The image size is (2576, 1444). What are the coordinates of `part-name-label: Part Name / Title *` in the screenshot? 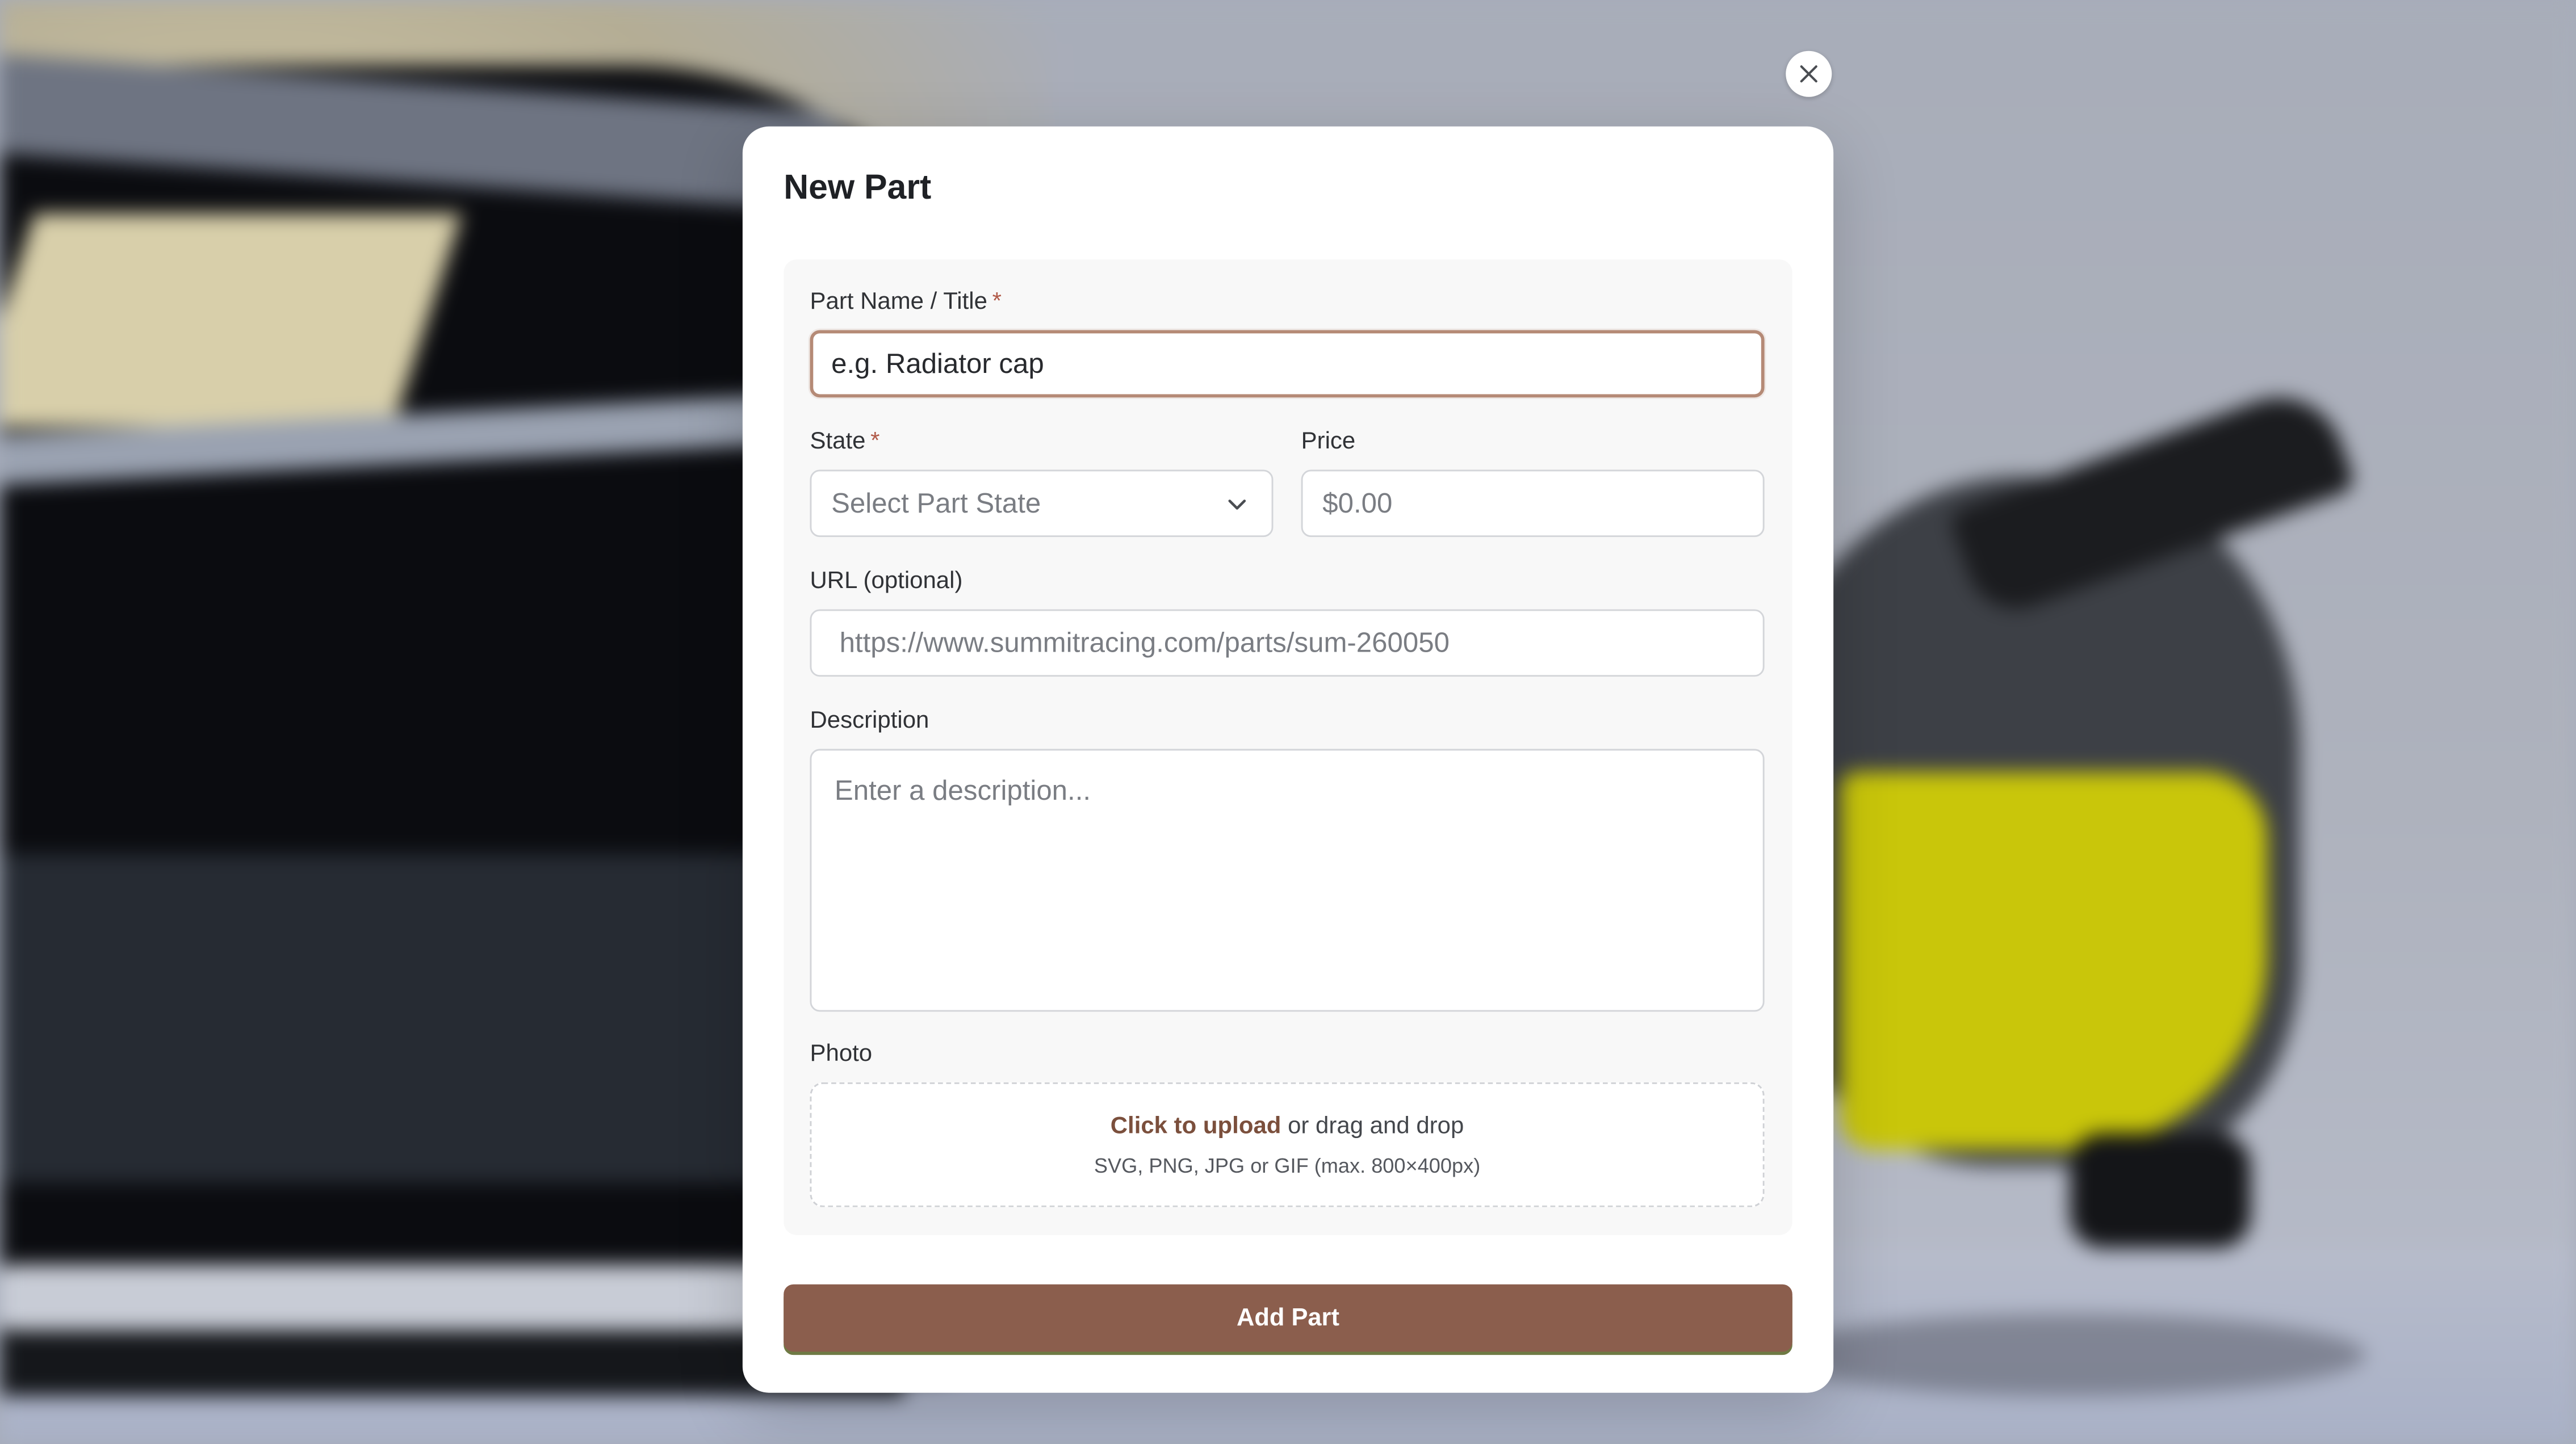 It's located at (905, 302).